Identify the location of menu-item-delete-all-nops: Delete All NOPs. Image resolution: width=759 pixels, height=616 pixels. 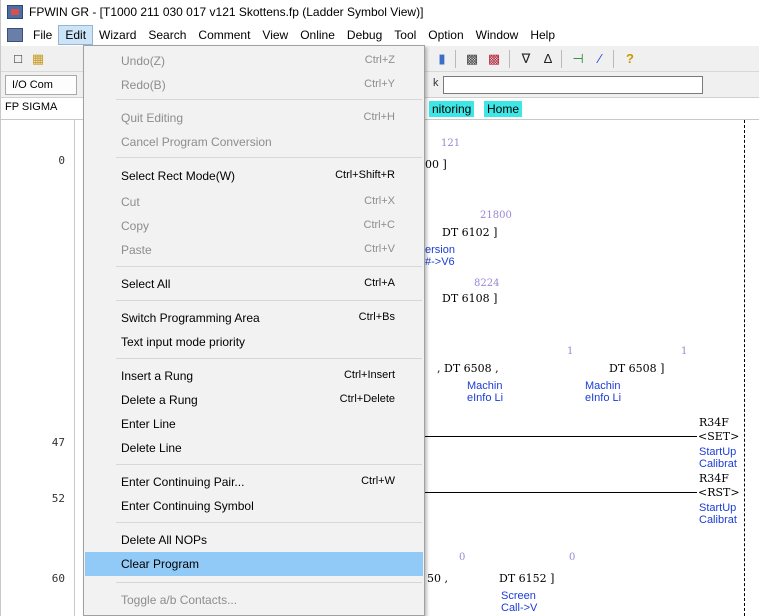
(254, 540).